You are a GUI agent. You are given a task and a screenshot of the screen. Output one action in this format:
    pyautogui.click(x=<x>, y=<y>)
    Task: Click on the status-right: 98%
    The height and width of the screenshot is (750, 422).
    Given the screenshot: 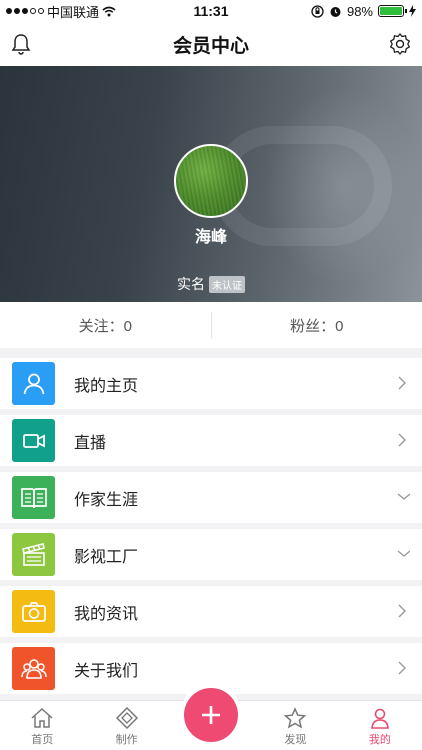 What is the action you would take?
    pyautogui.click(x=336, y=11)
    